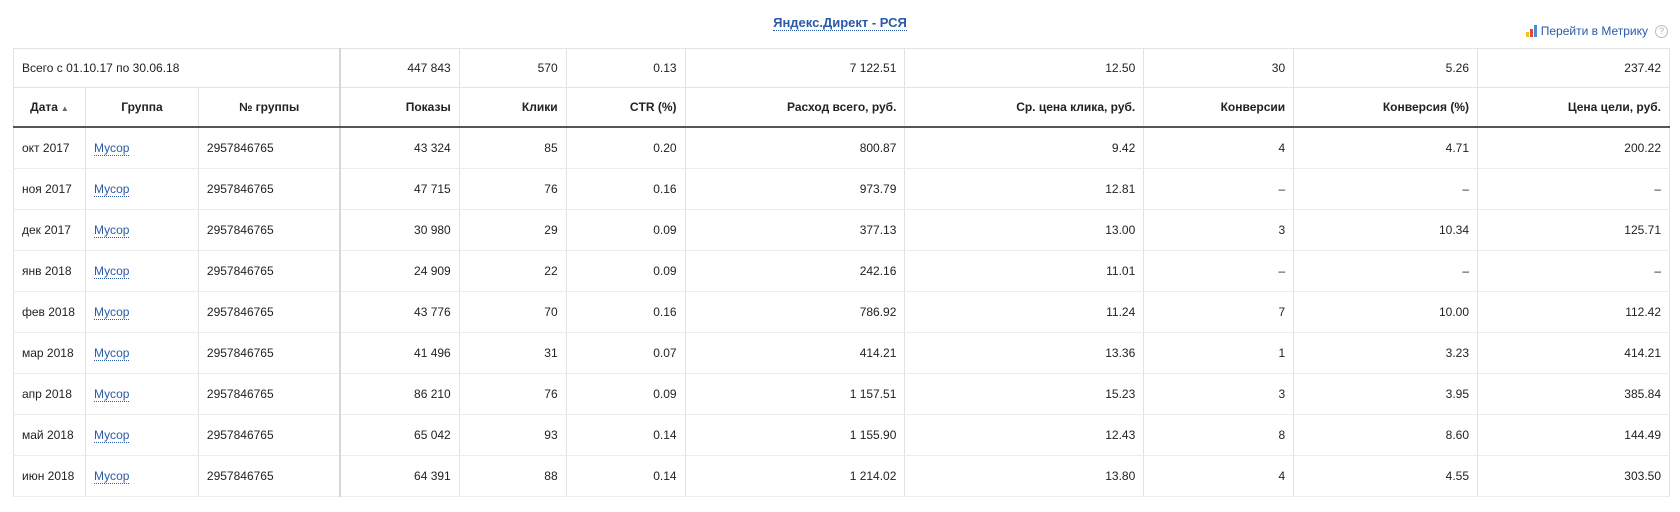 The image size is (1680, 512). What do you see at coordinates (1385, 148) in the screenshot?
I see `conversion-rate-cell: 4.71` at bounding box center [1385, 148].